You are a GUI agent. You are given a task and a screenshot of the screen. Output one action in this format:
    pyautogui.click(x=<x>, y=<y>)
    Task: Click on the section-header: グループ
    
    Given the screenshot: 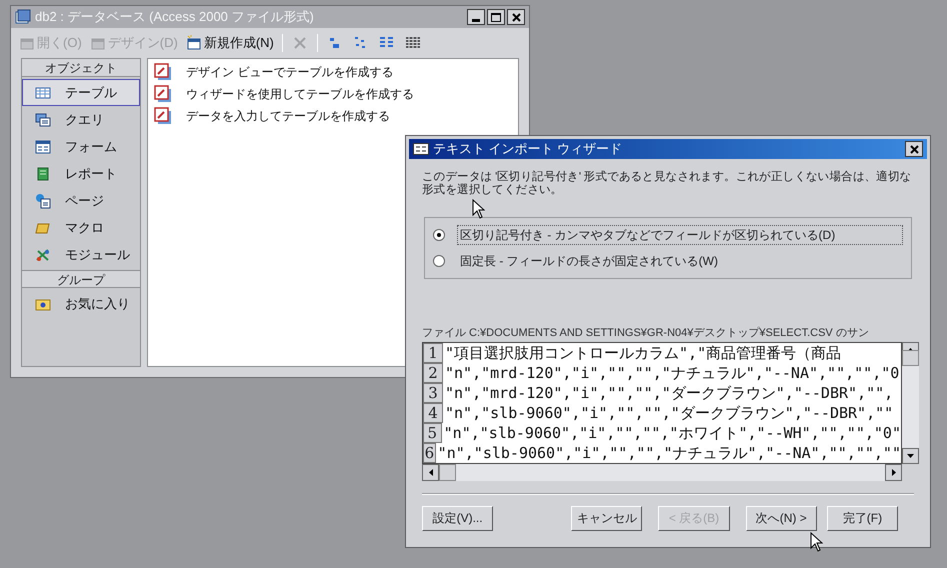 What is the action you would take?
    pyautogui.click(x=81, y=279)
    